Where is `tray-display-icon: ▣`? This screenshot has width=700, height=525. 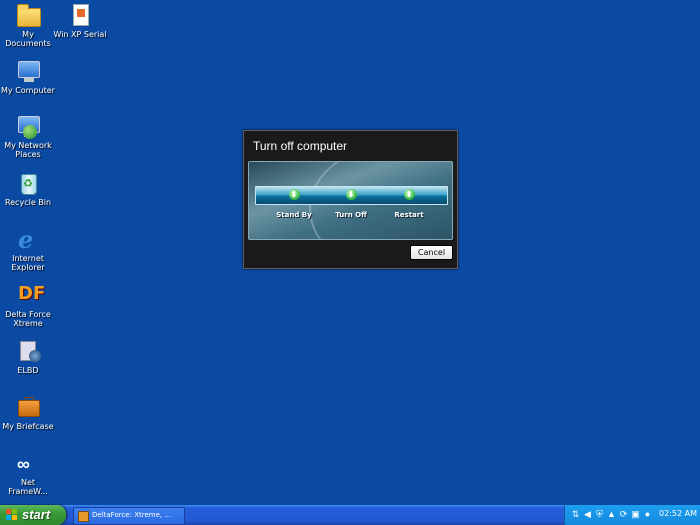
tray-display-icon: ▣ is located at coordinates (635, 514).